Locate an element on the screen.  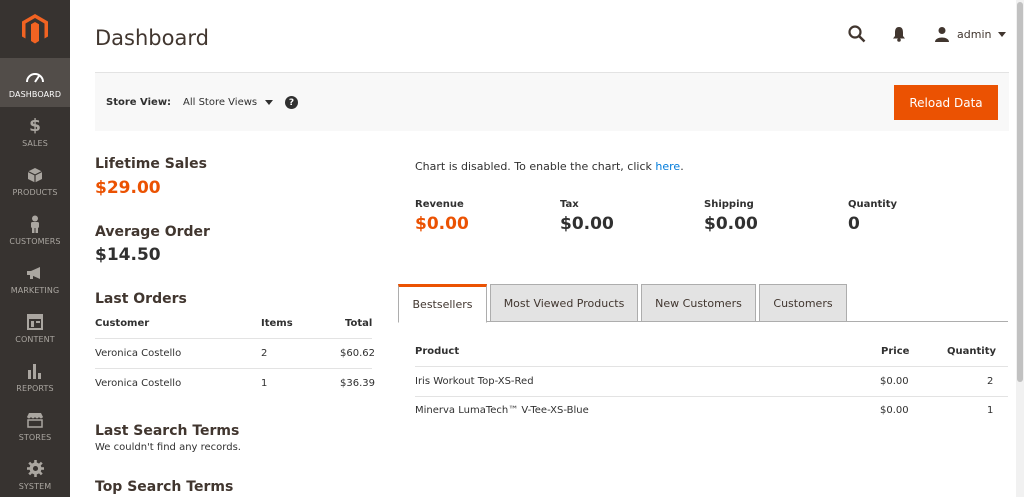
tab-label: Bestsellers is located at coordinates (442, 304).